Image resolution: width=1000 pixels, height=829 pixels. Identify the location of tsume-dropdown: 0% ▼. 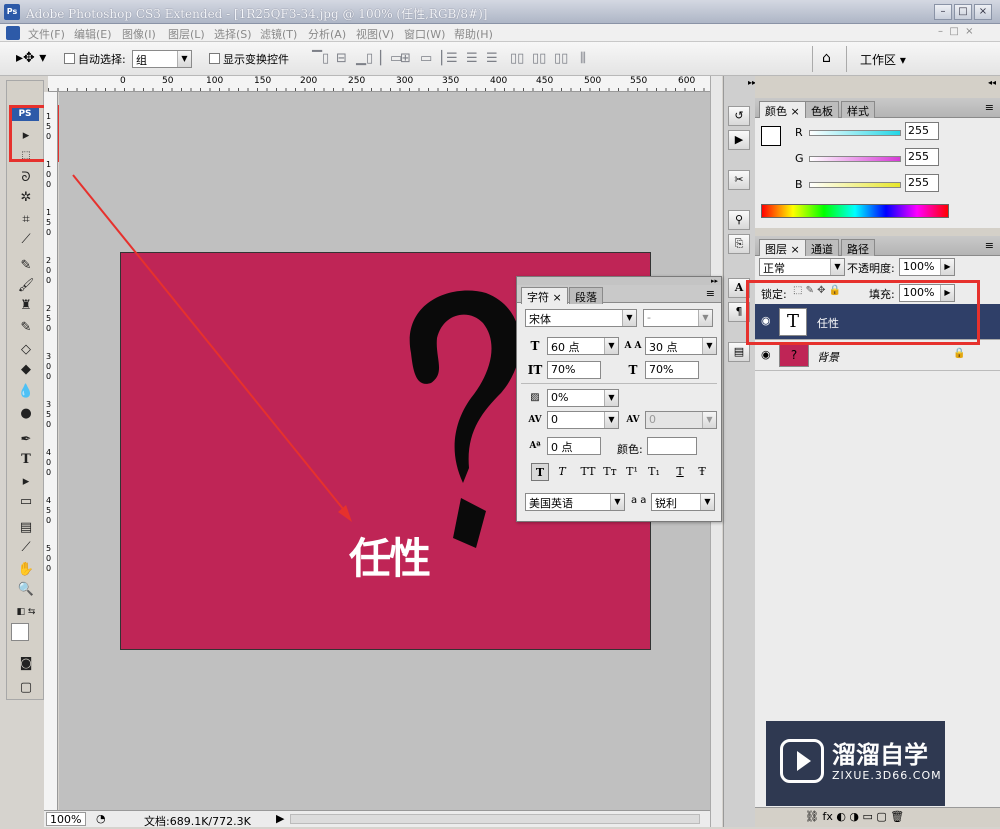
(583, 398).